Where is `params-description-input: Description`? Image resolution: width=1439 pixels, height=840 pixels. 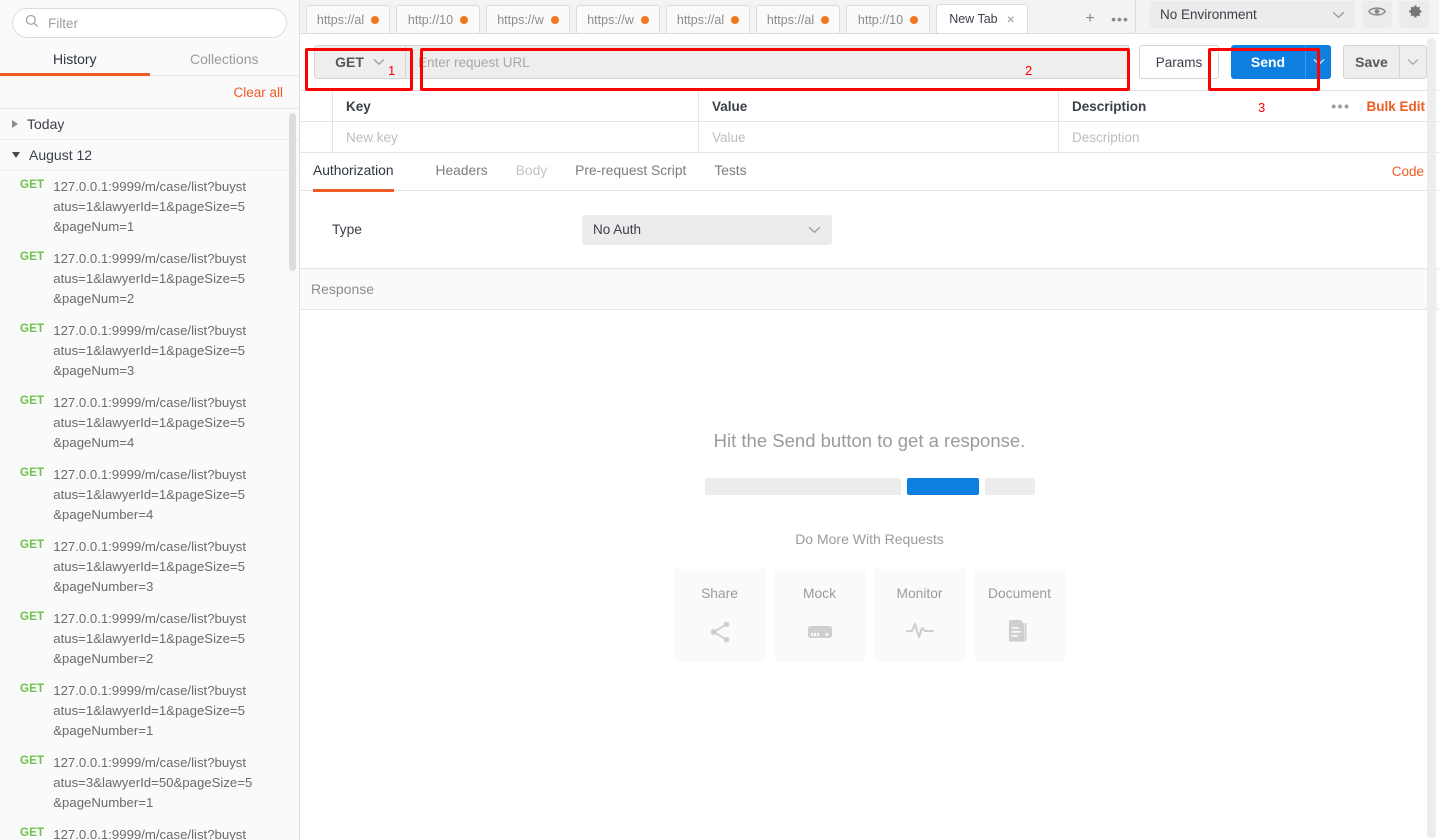
params-description-input: Description is located at coordinates (1249, 137).